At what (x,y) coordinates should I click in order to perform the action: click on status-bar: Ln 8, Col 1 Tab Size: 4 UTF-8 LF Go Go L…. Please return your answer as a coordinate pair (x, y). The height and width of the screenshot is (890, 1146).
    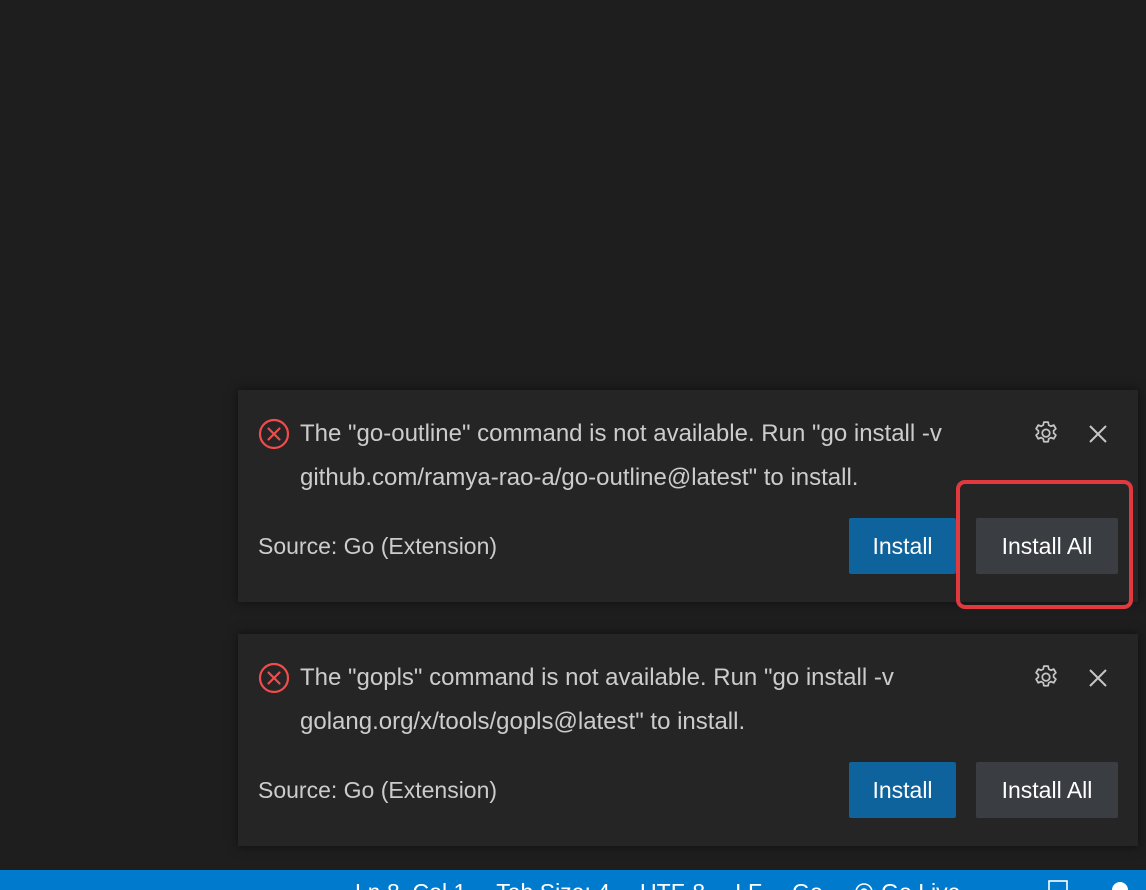
    Looking at the image, I should click on (573, 880).